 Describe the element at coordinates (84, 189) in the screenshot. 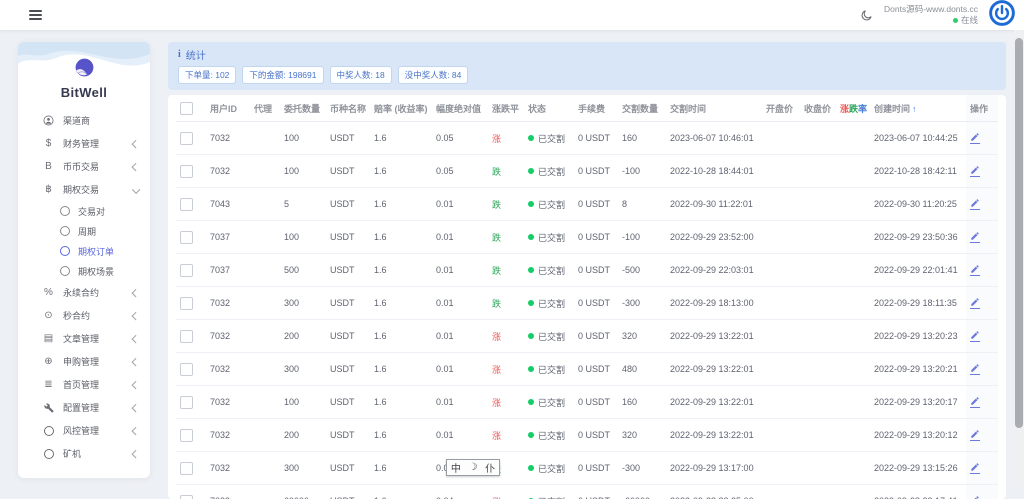

I see `sidebar-item-3: ฿期权交易` at that location.